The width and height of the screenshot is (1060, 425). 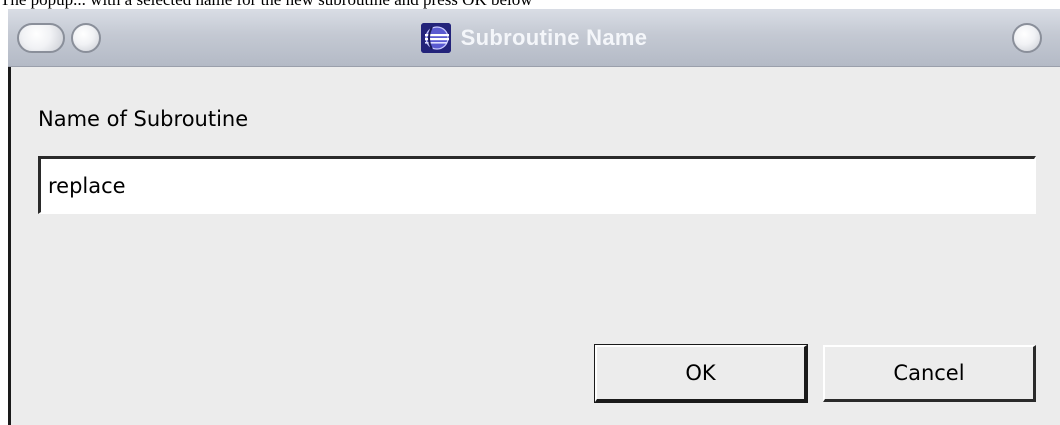 I want to click on eclipse-globe-icon, so click(x=435, y=38).